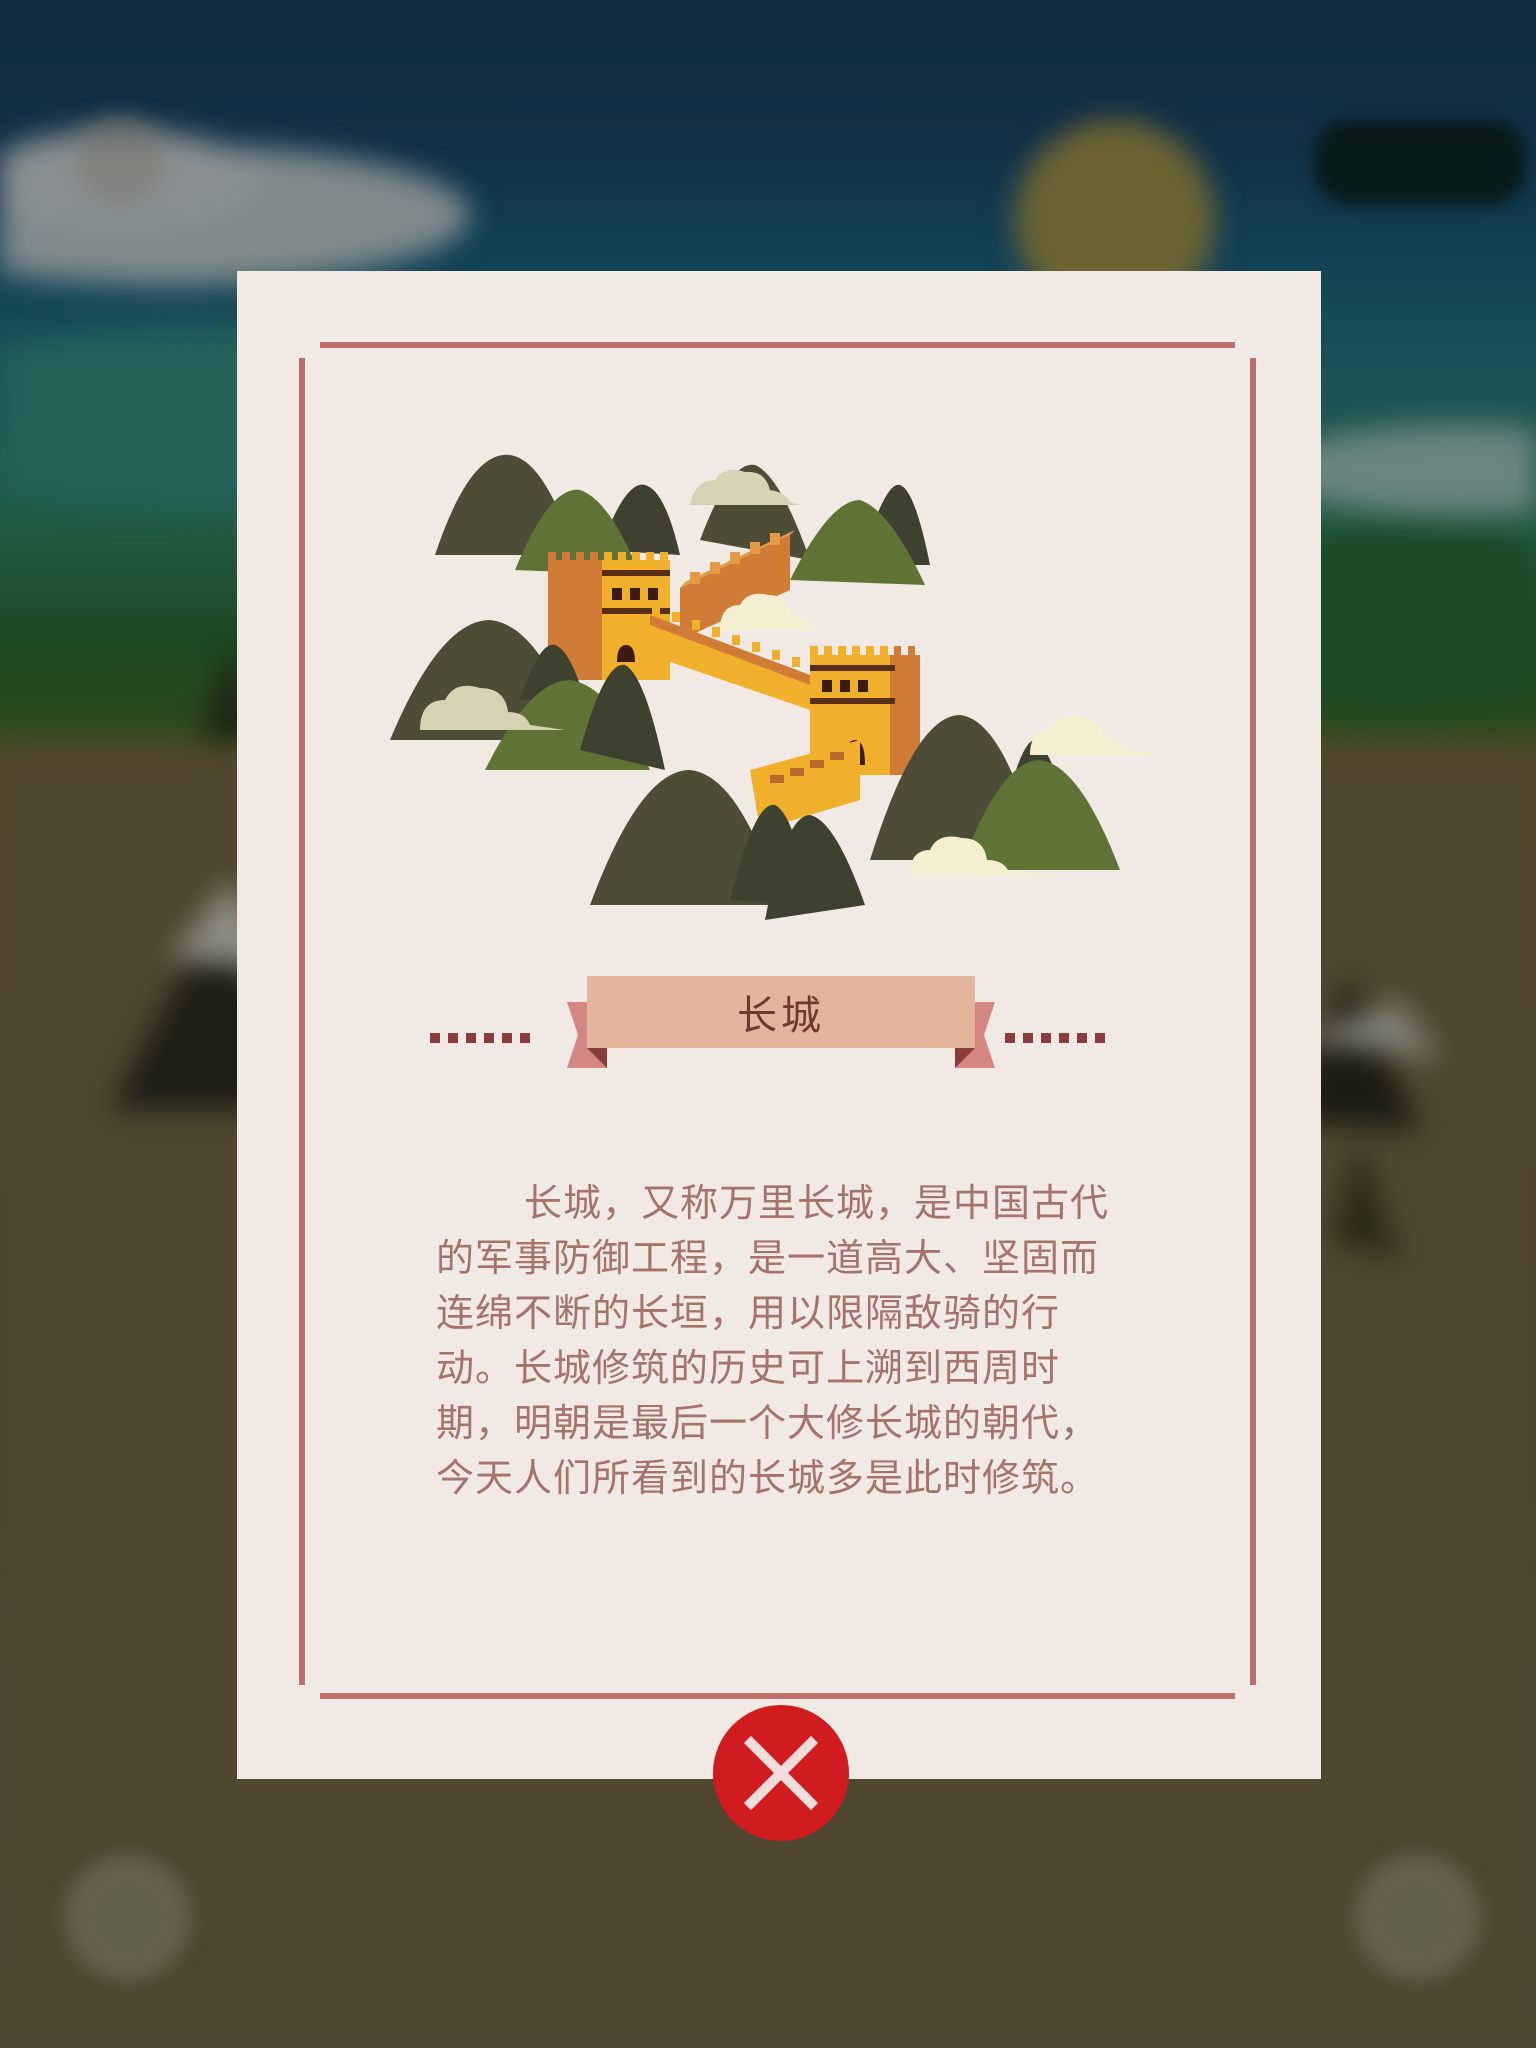 The width and height of the screenshot is (1536, 2048). I want to click on left-control-bg, so click(127, 1917).